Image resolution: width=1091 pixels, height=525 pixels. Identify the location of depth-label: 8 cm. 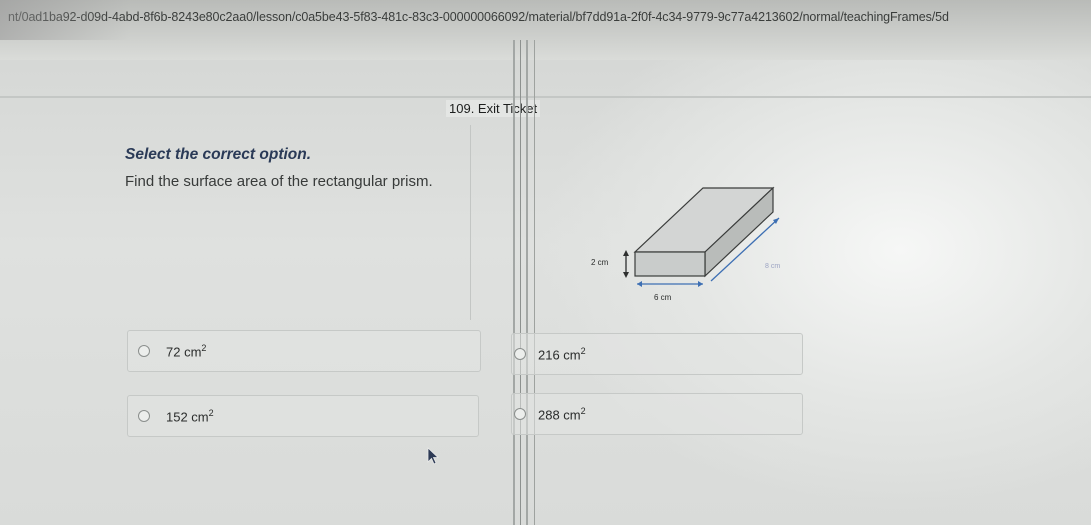
(772, 266).